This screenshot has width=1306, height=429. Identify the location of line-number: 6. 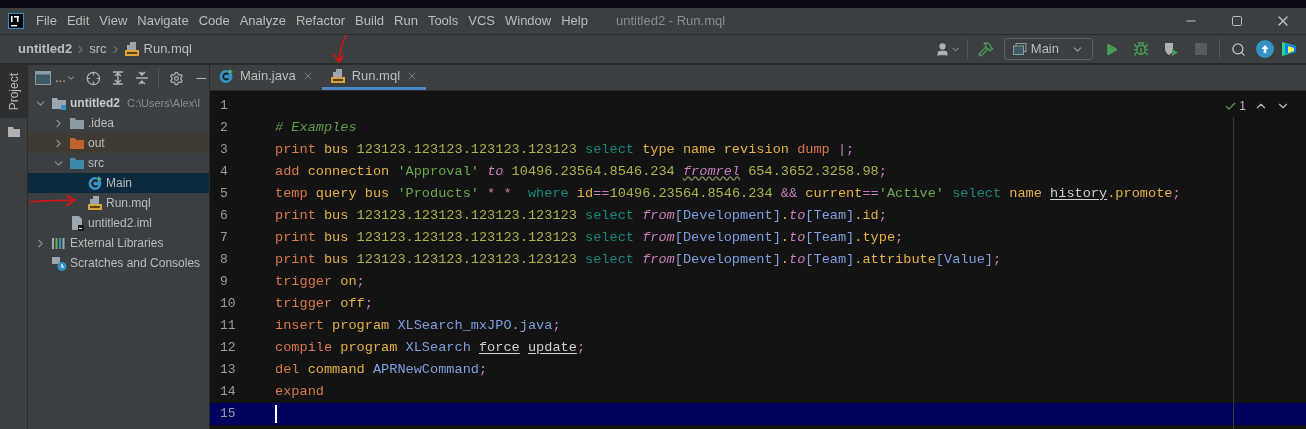
(224, 216).